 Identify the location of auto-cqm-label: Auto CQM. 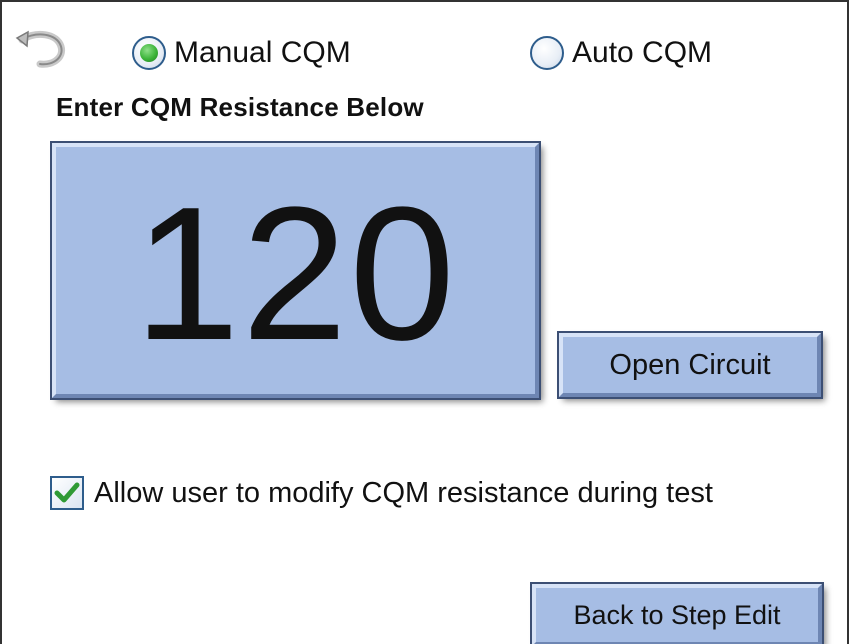
(642, 52).